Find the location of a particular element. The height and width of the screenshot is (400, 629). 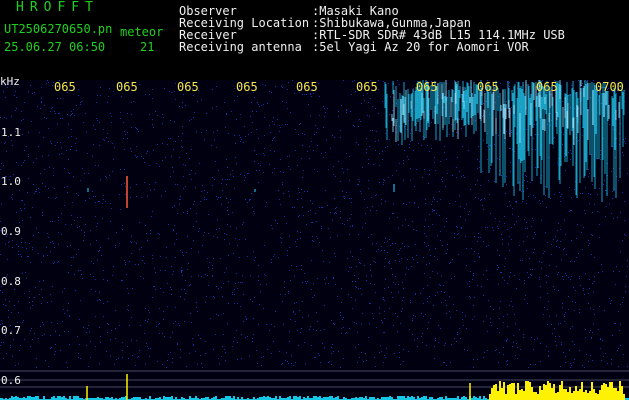

date-time: 25.06.27 06:50 is located at coordinates (55, 47).